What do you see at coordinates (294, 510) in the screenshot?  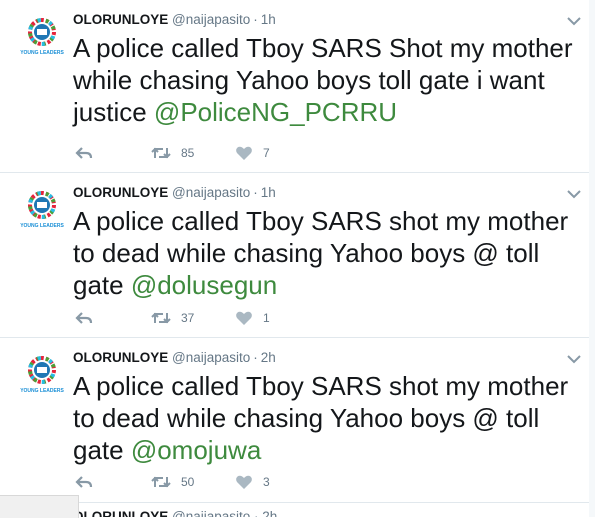 I see `tweet: OLORUNLOYE @naijapasito · 2h` at bounding box center [294, 510].